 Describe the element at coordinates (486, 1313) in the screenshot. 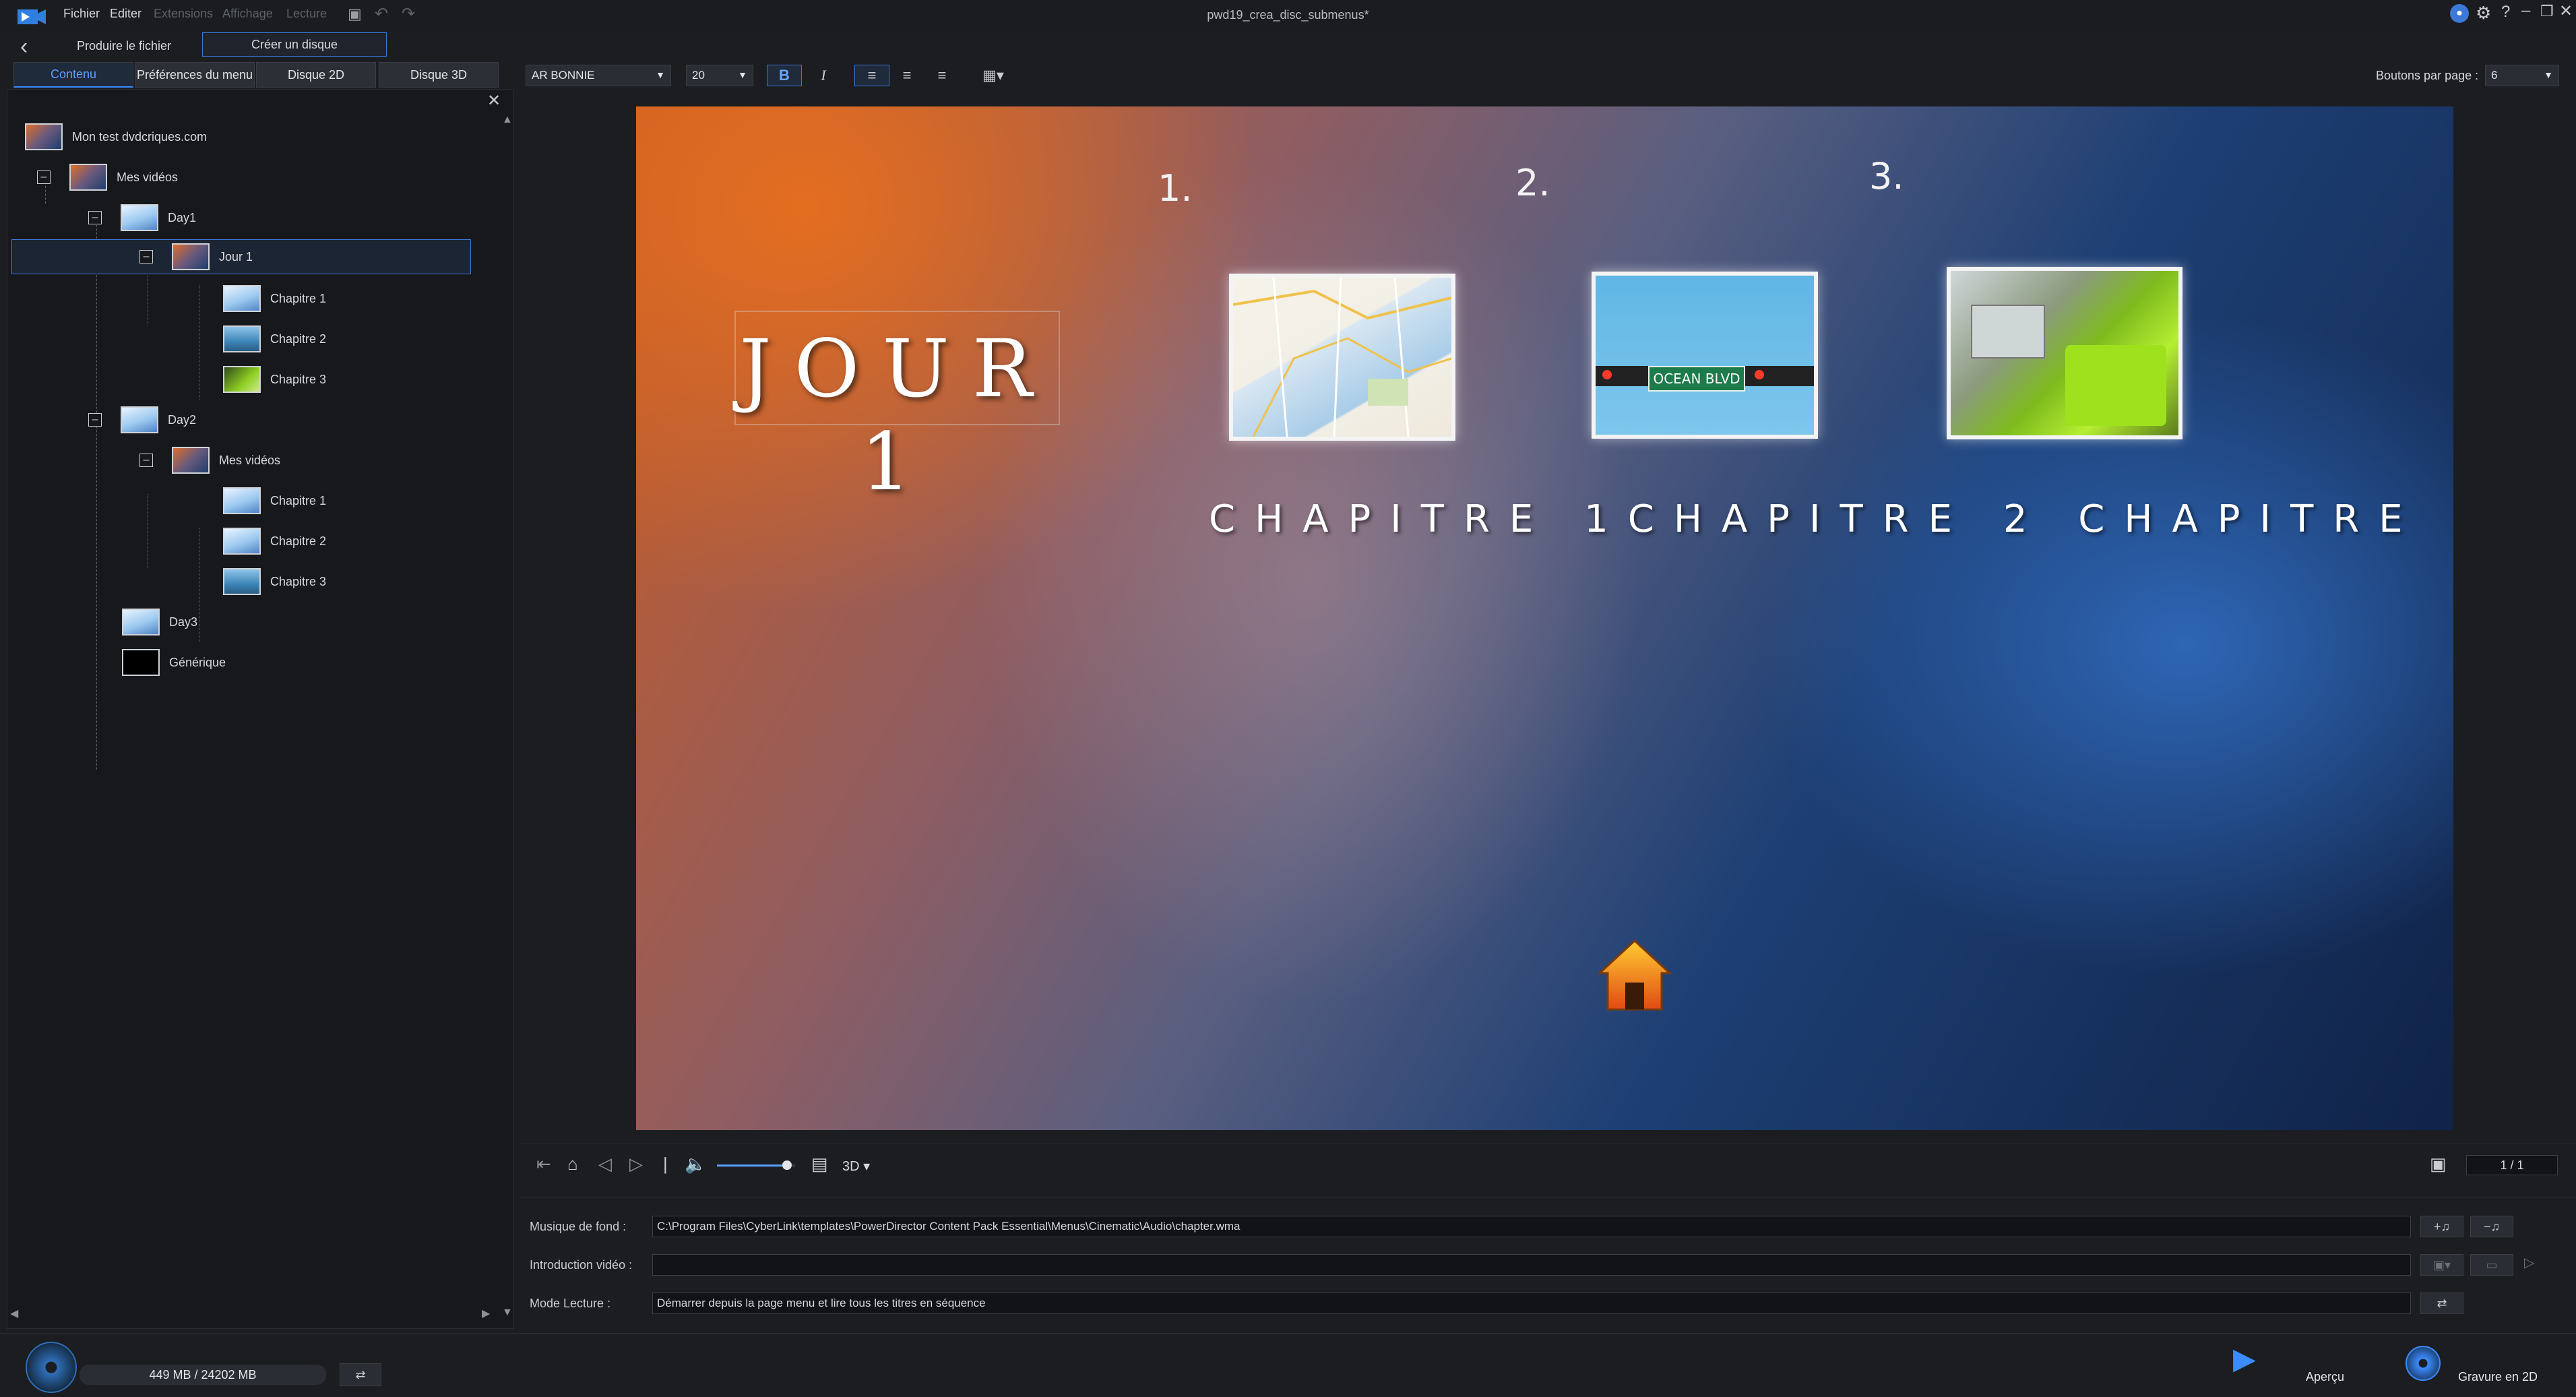

I see `scroll-right-icon: ▶` at that location.